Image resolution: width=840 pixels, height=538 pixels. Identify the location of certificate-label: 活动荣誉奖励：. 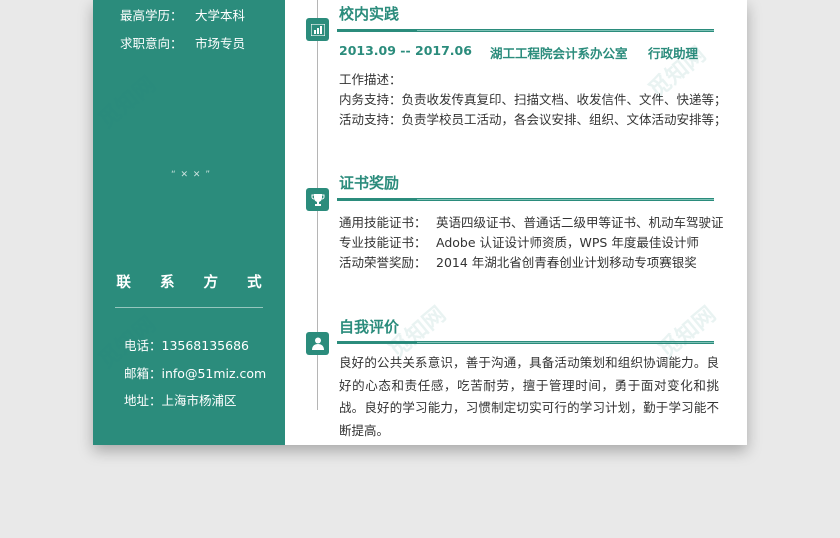
(383, 262).